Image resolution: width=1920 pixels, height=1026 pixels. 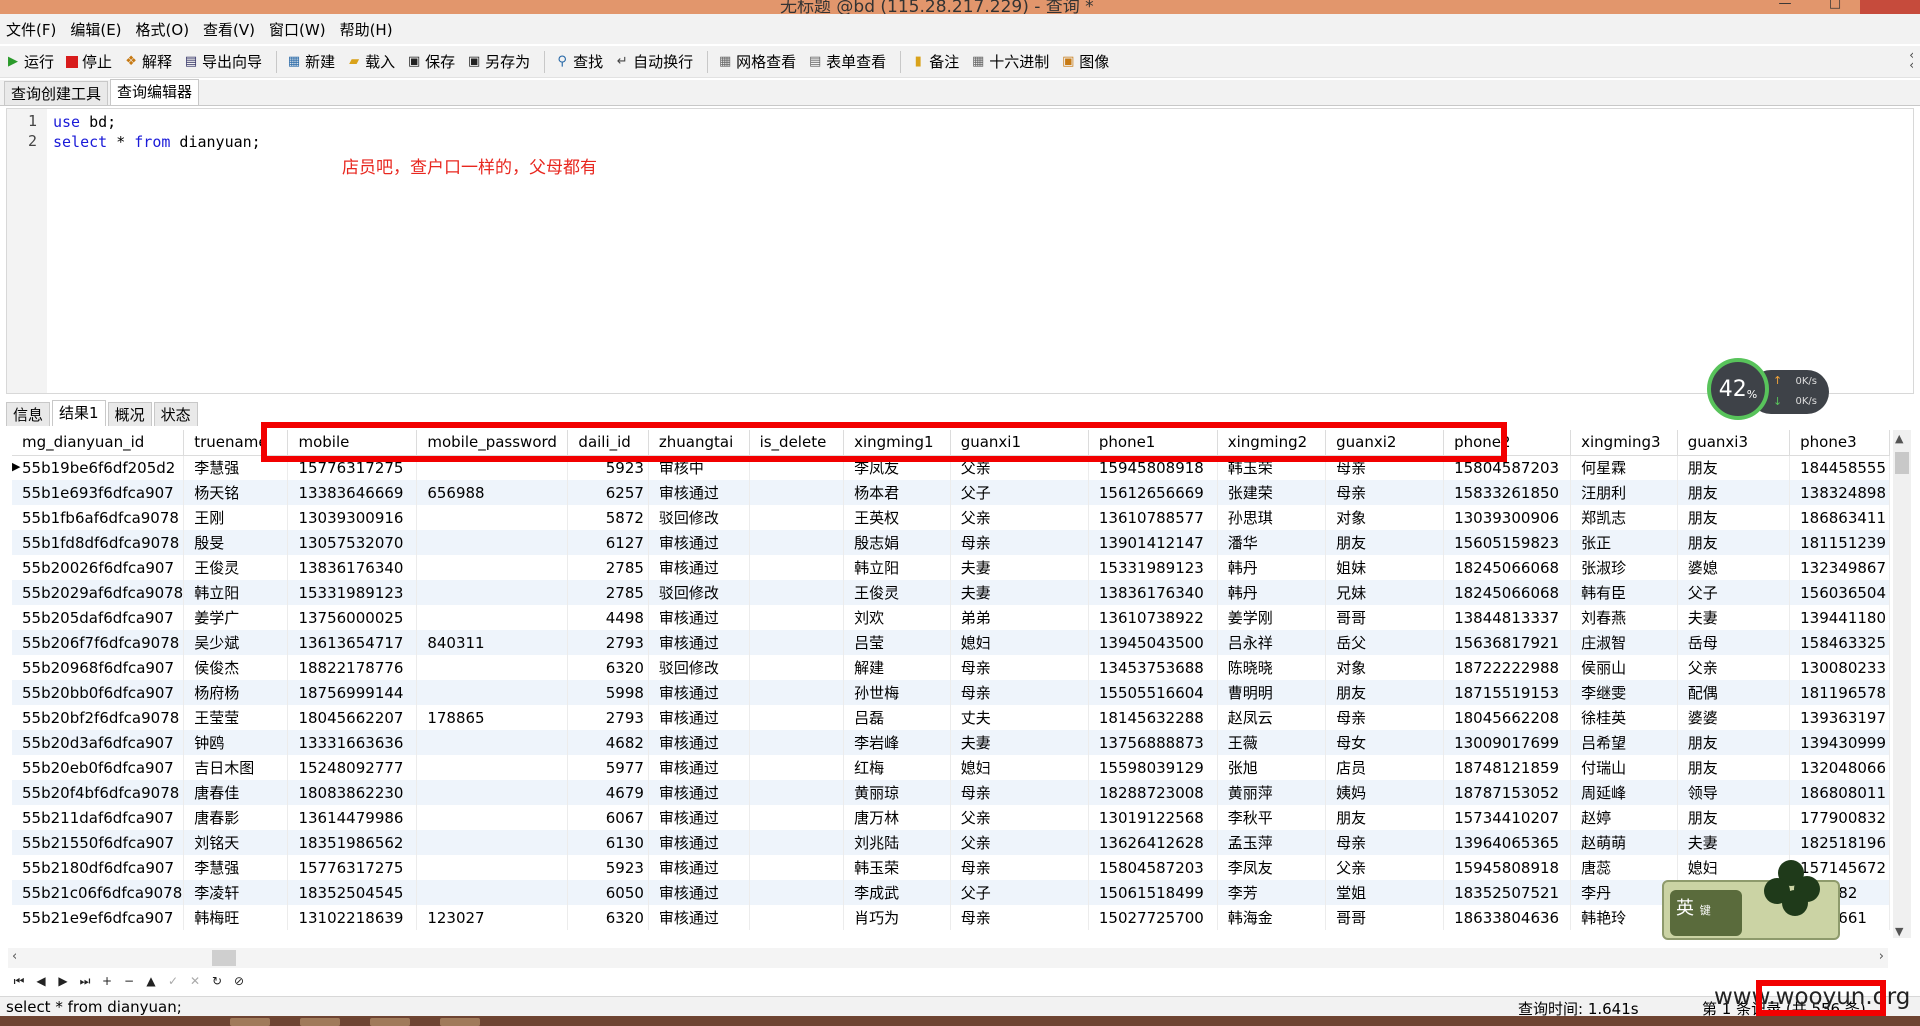 What do you see at coordinates (236, 542) in the screenshot?
I see `table-cell: 殷旻` at bounding box center [236, 542].